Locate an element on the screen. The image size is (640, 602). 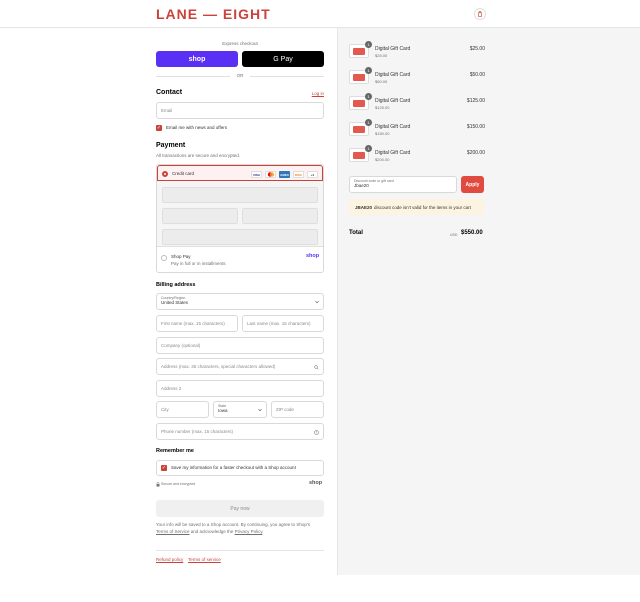
currency-code: USD is located at coordinates (454, 235).